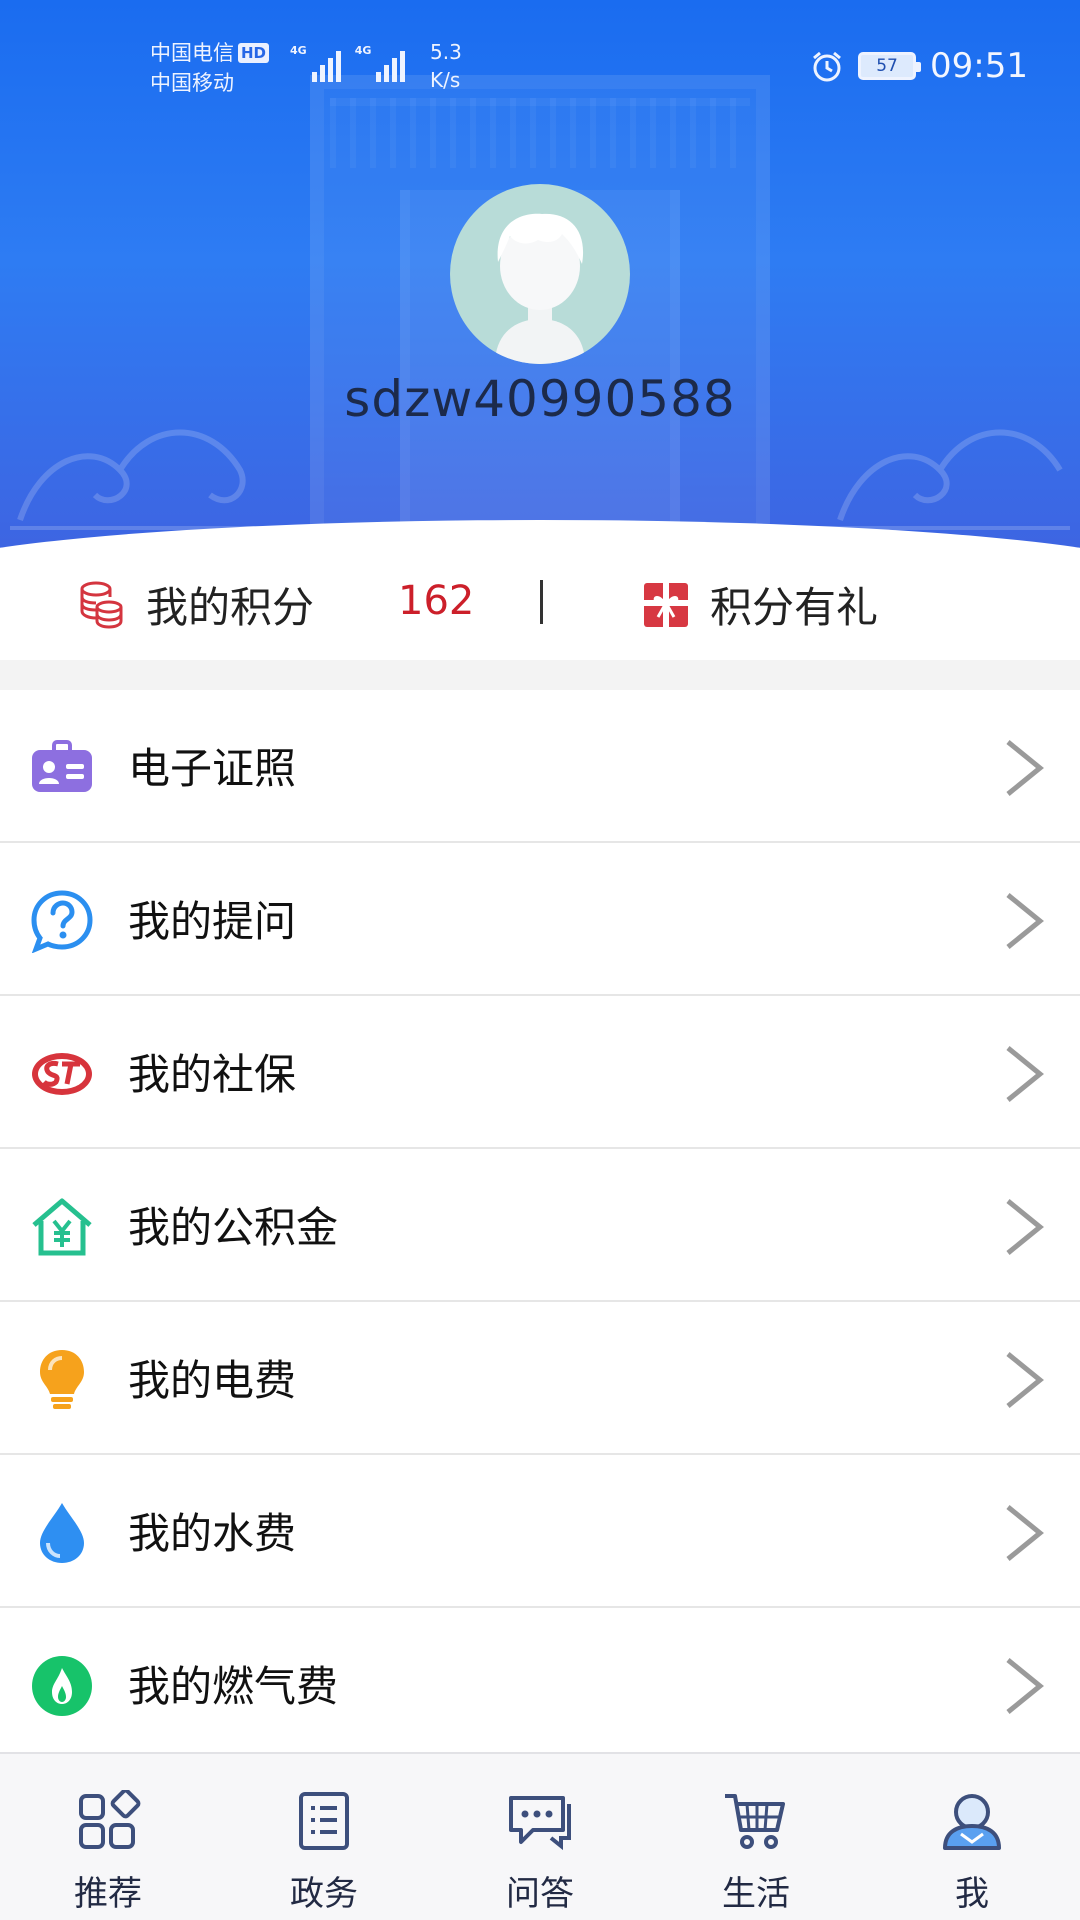  Describe the element at coordinates (62, 1074) in the screenshot. I see `social-security-icon` at that location.